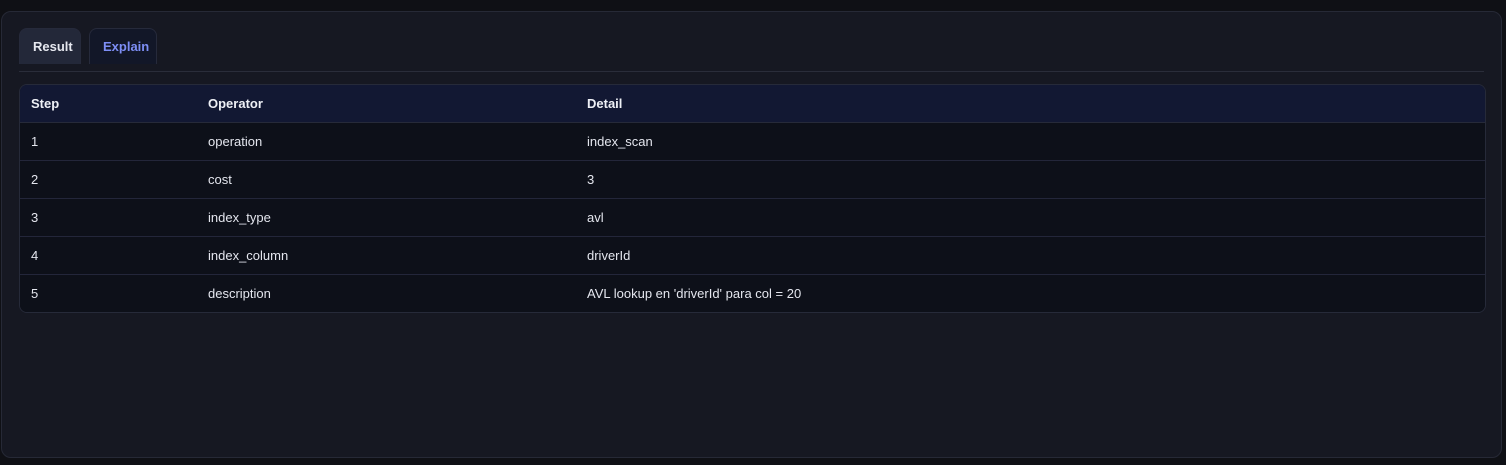 The width and height of the screenshot is (1506, 465). I want to click on cell-operator: index_column, so click(386, 255).